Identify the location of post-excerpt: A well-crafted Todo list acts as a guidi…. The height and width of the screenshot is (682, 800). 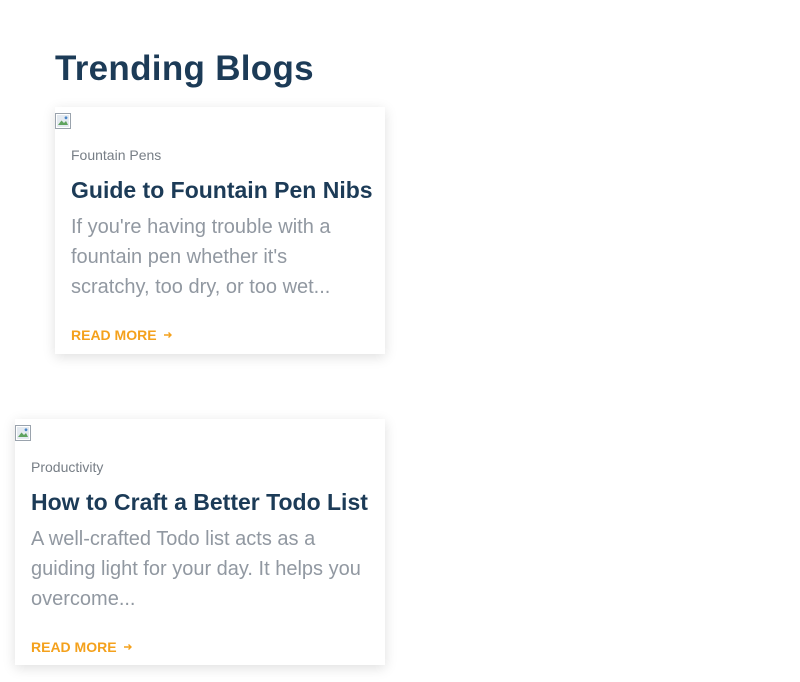
(196, 569).